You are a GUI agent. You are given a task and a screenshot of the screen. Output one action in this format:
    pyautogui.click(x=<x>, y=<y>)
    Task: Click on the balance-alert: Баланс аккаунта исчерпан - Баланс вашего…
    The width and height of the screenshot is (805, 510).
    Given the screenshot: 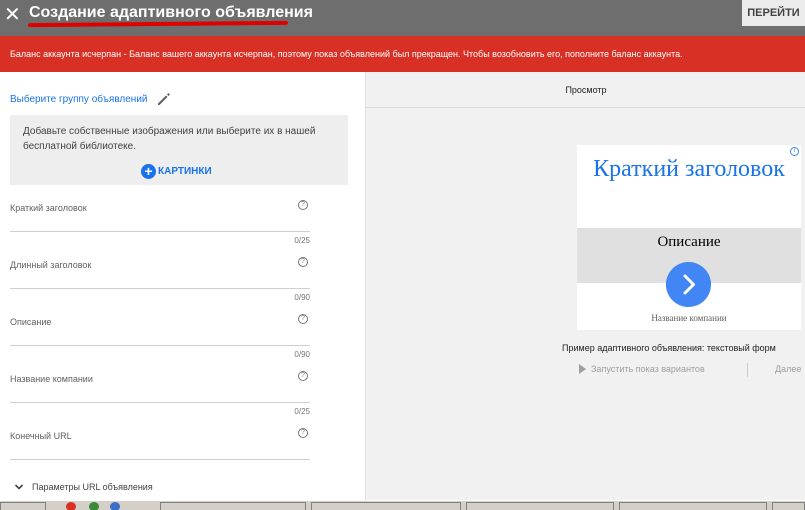 What is the action you would take?
    pyautogui.click(x=402, y=54)
    